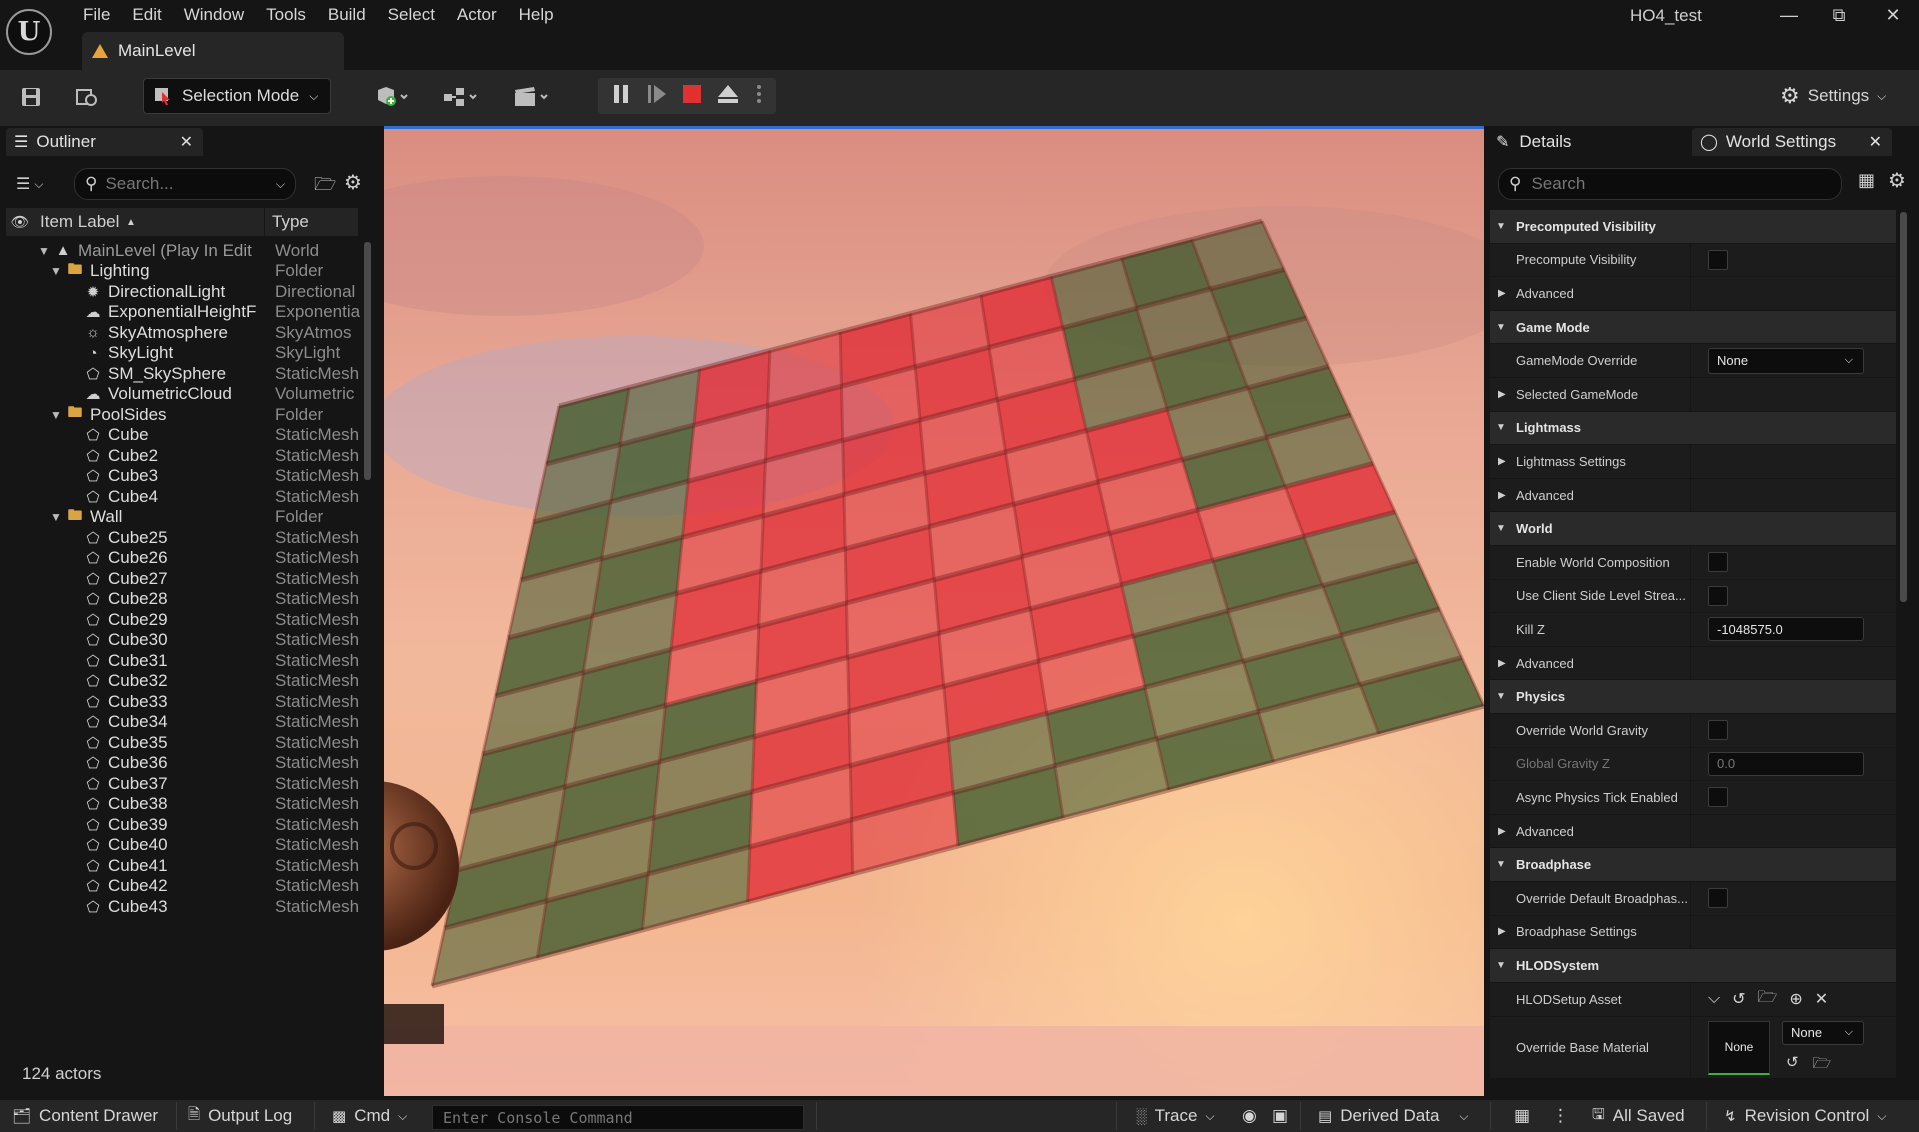 This screenshot has width=1919, height=1132. Describe the element at coordinates (411, 15) in the screenshot. I see `menu-select: Select` at that location.